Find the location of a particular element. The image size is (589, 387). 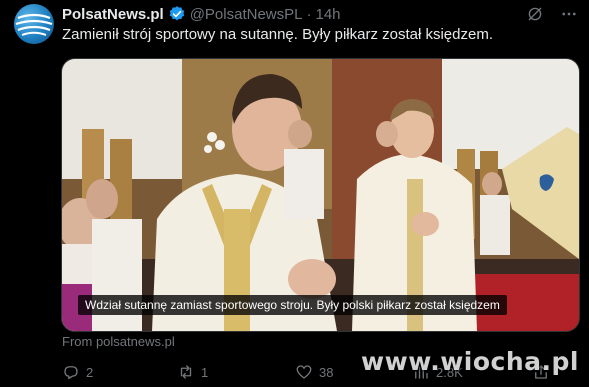

like-icon is located at coordinates (304, 372).